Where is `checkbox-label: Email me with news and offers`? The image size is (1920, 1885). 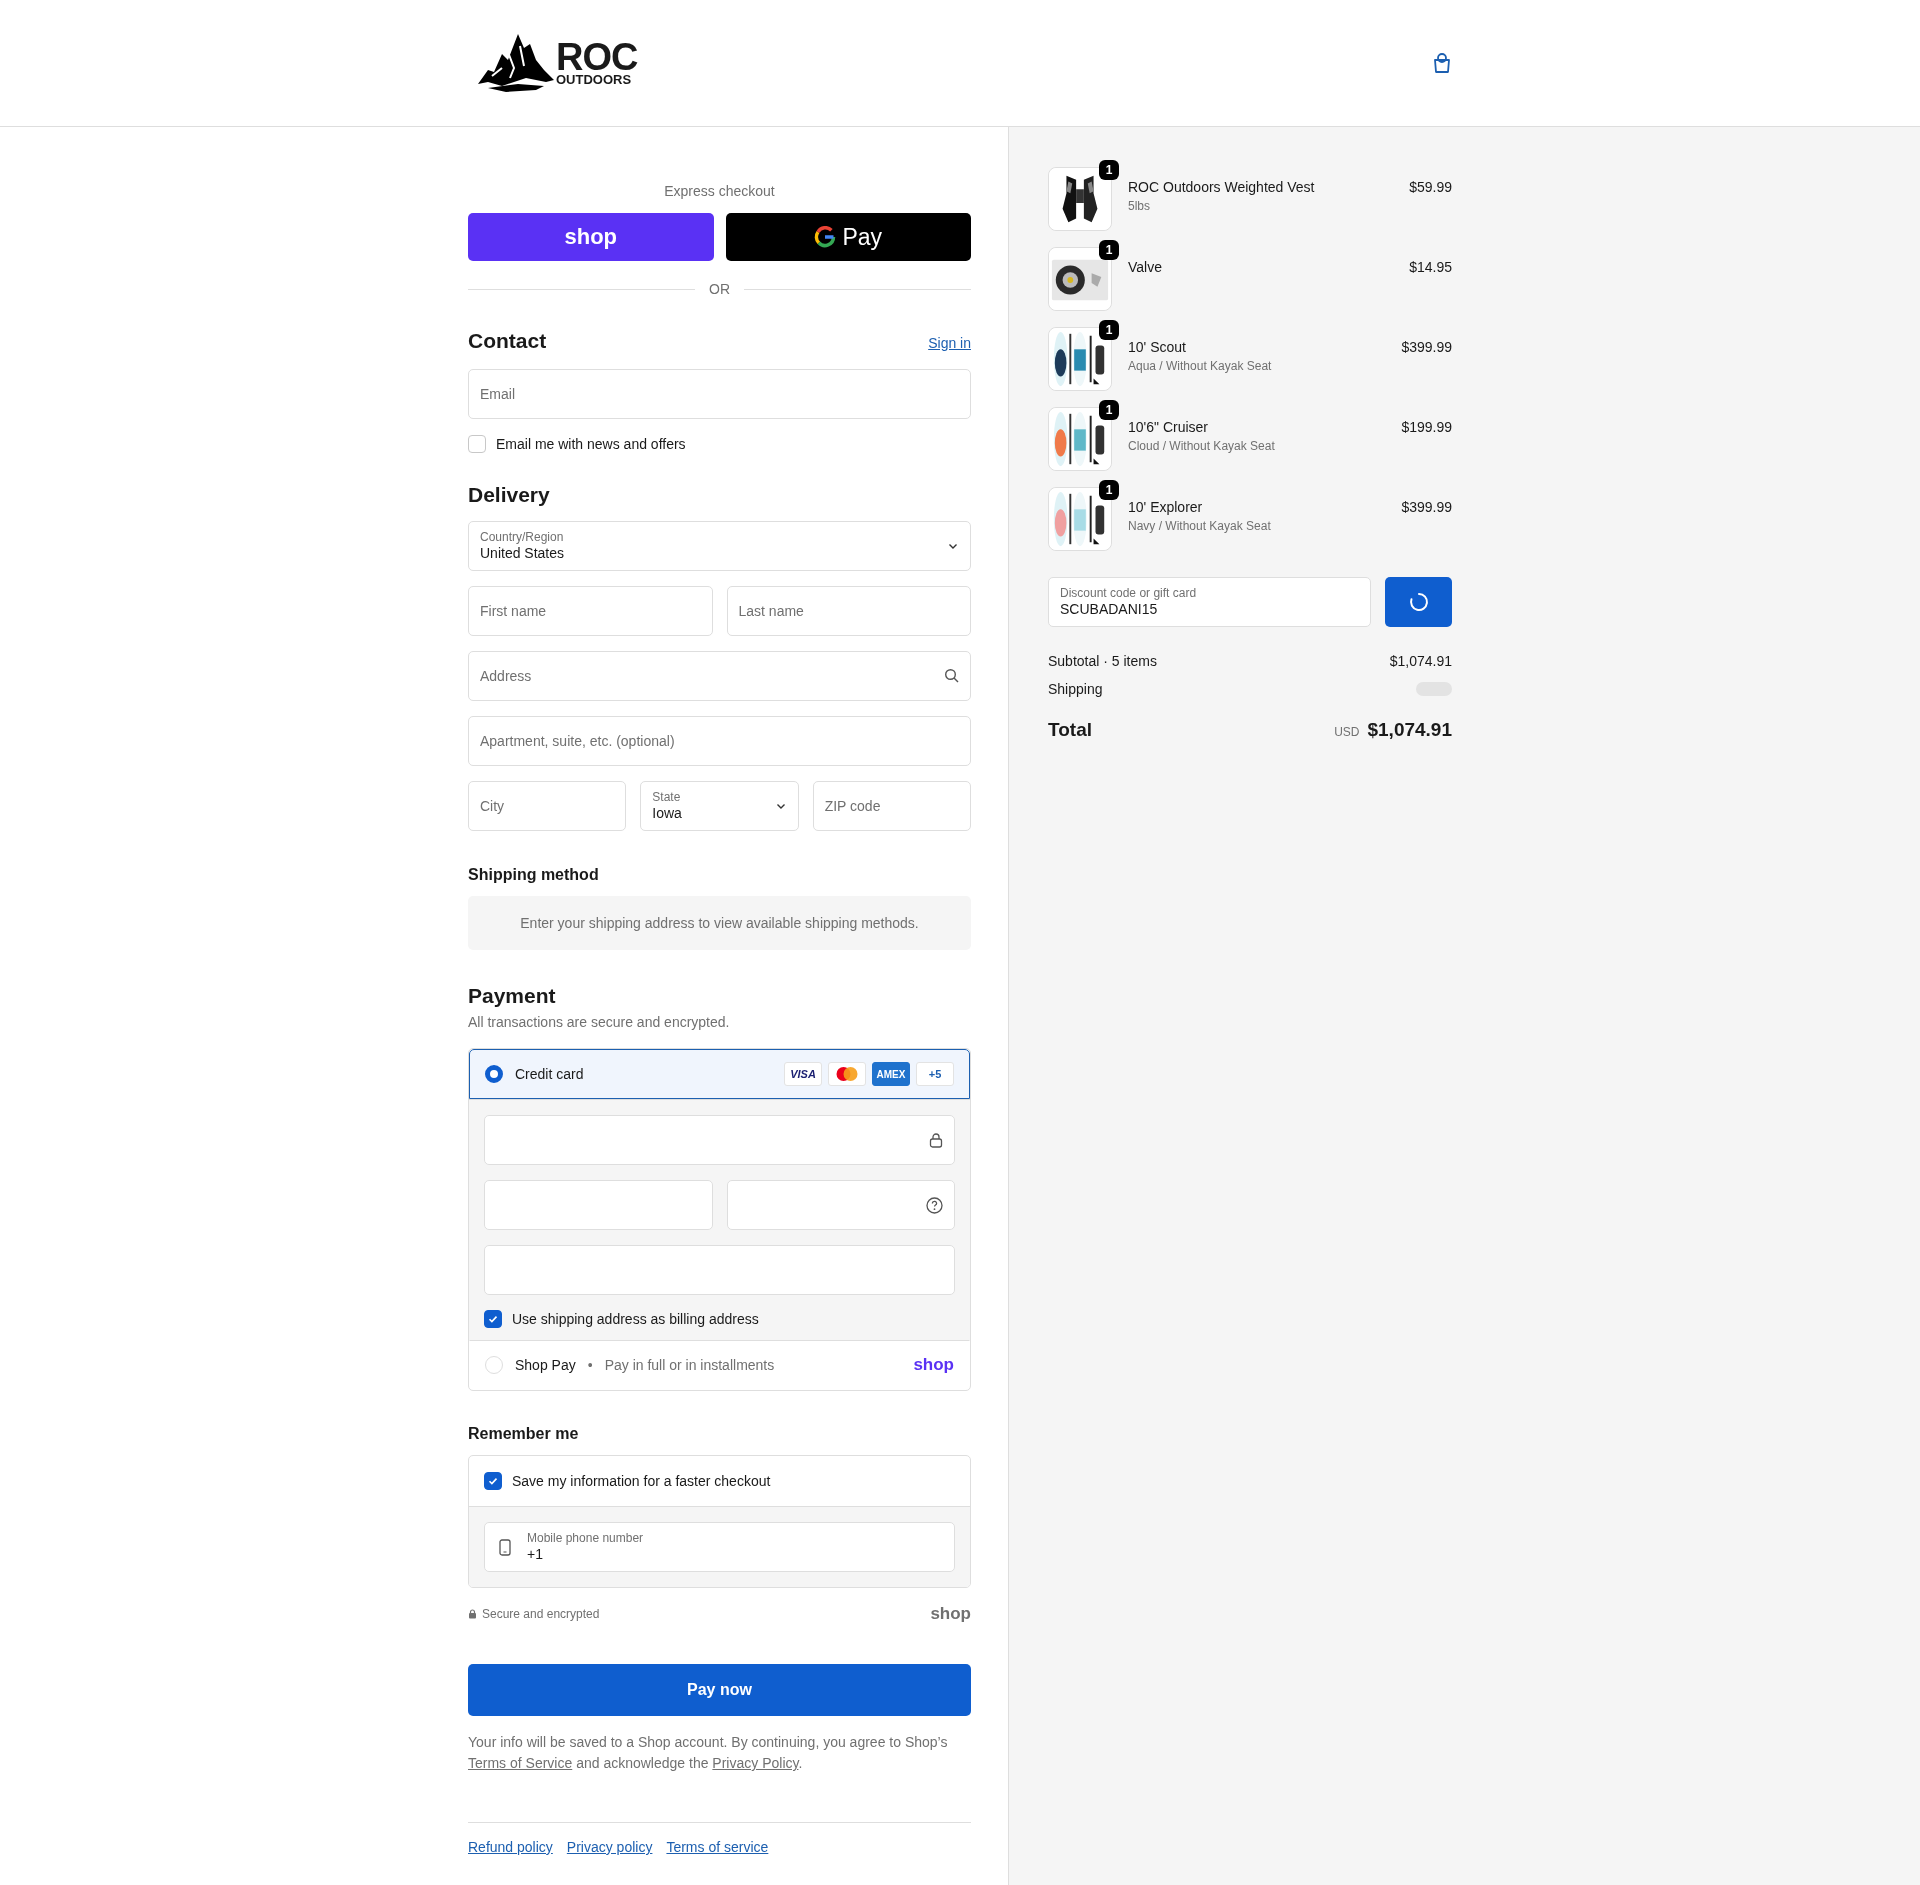
checkbox-label: Email me with news and offers is located at coordinates (591, 444).